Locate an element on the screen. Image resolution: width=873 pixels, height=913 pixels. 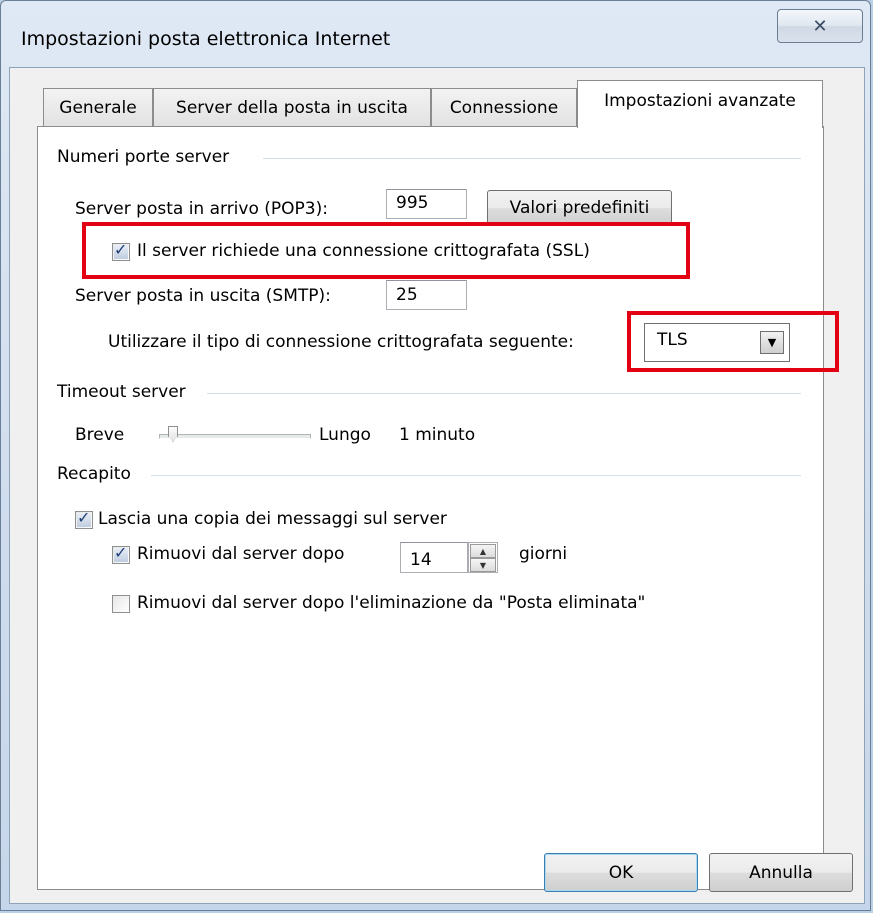
default-values-button: Valori predefiniti is located at coordinates (579, 208).